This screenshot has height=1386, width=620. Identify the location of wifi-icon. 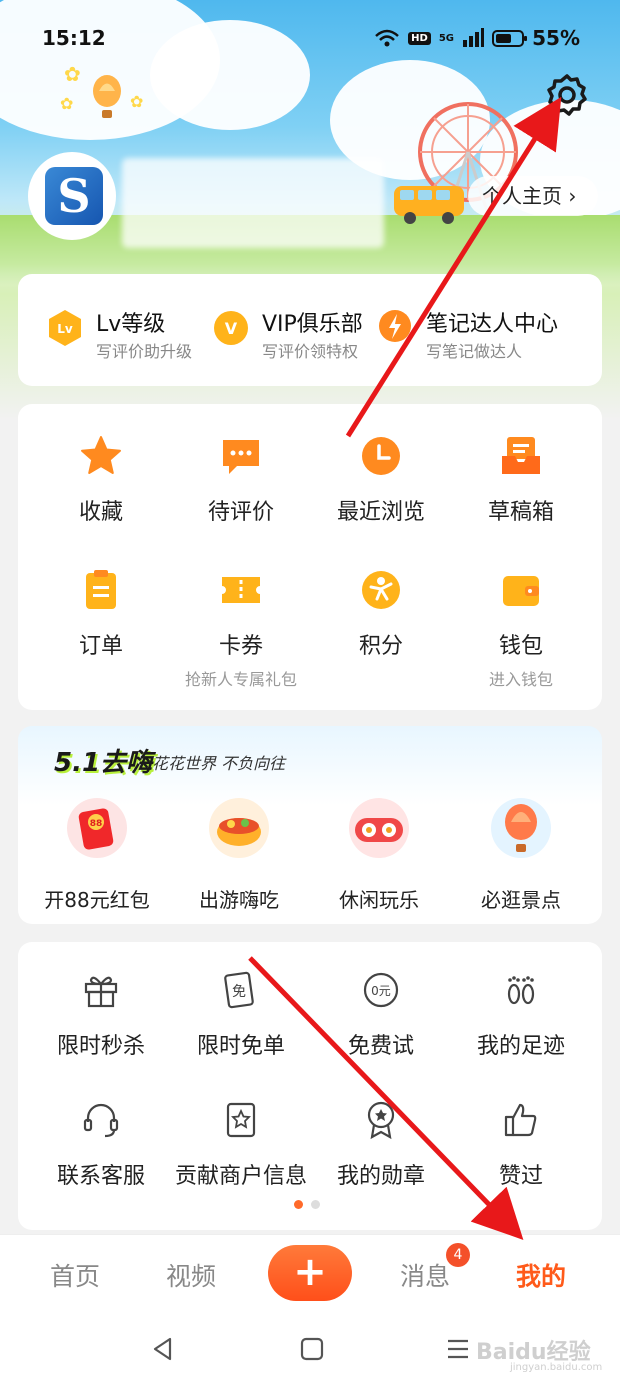
(387, 38).